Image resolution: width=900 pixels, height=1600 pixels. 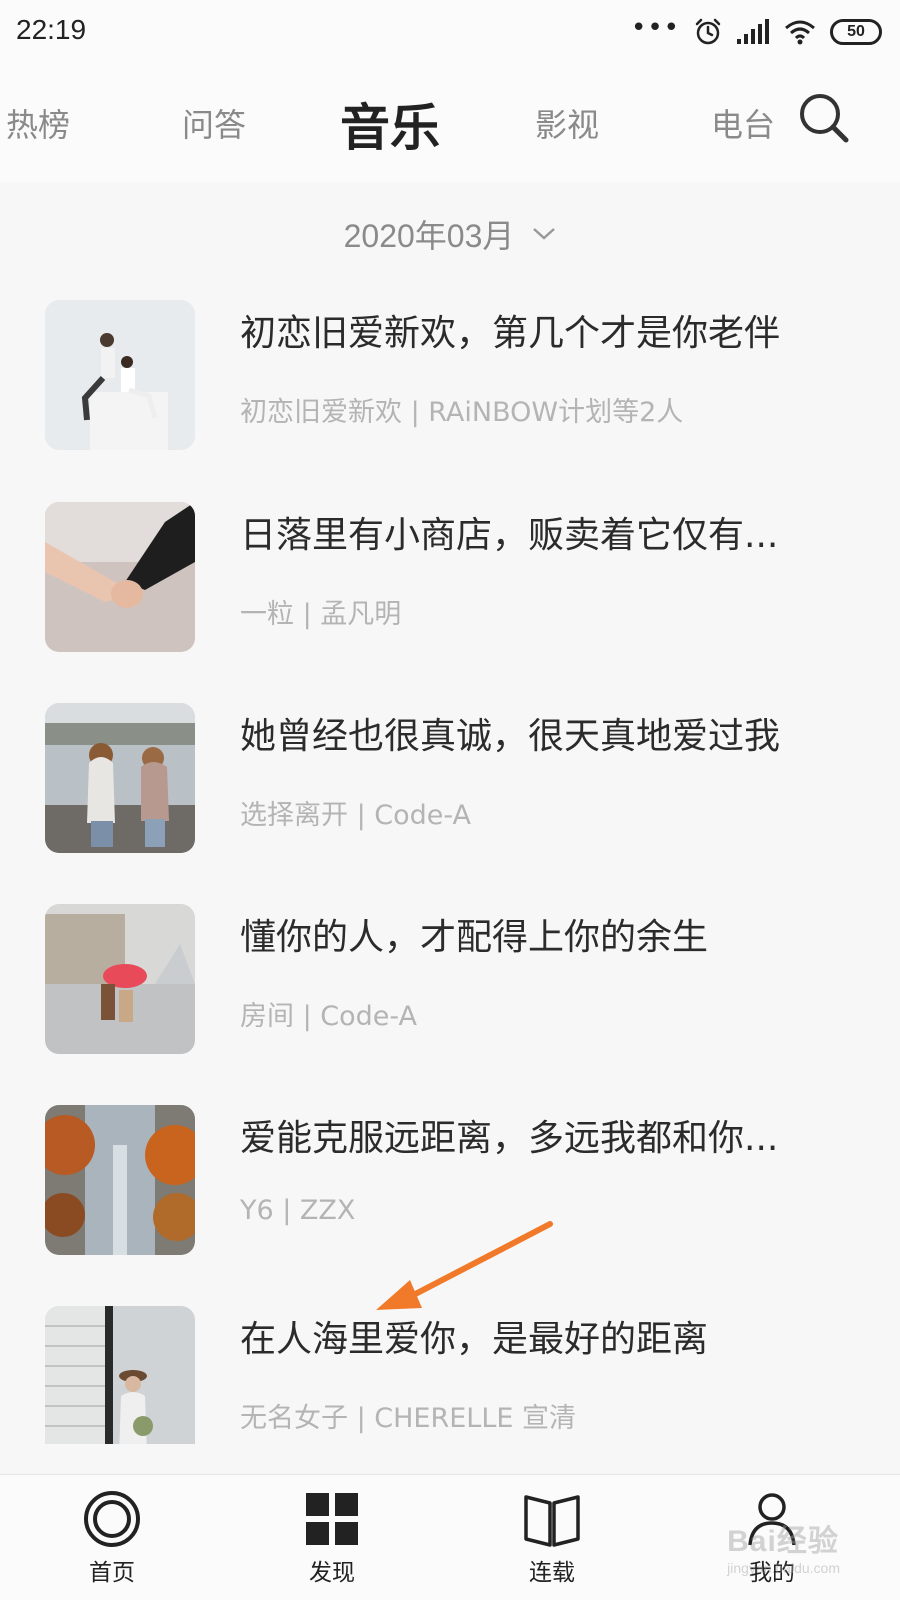 I want to click on bottom-nav-serial: 连载, so click(x=552, y=1538).